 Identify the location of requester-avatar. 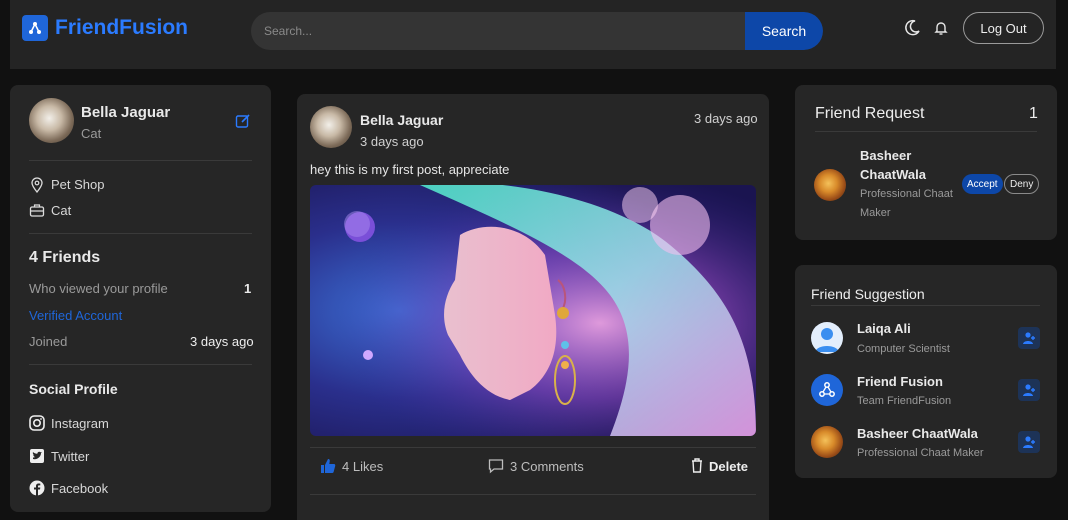
(830, 185).